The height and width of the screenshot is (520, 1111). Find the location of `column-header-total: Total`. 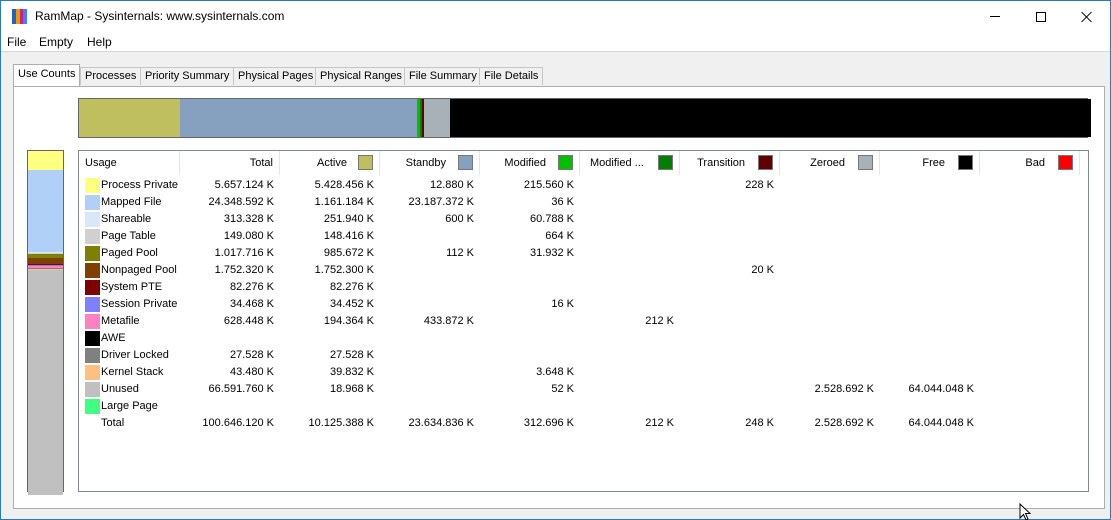

column-header-total: Total is located at coordinates (230, 163).